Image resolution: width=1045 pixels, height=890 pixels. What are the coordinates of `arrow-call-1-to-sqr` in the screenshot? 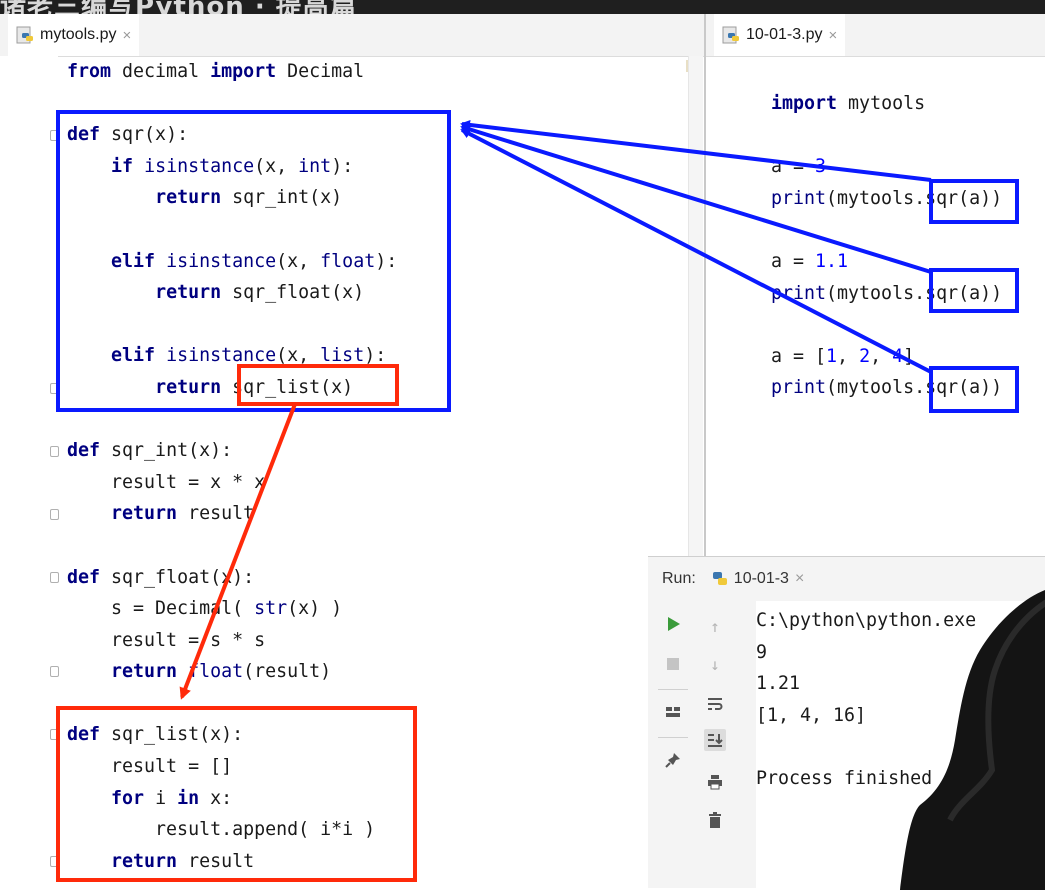 It's located at (696, 150).